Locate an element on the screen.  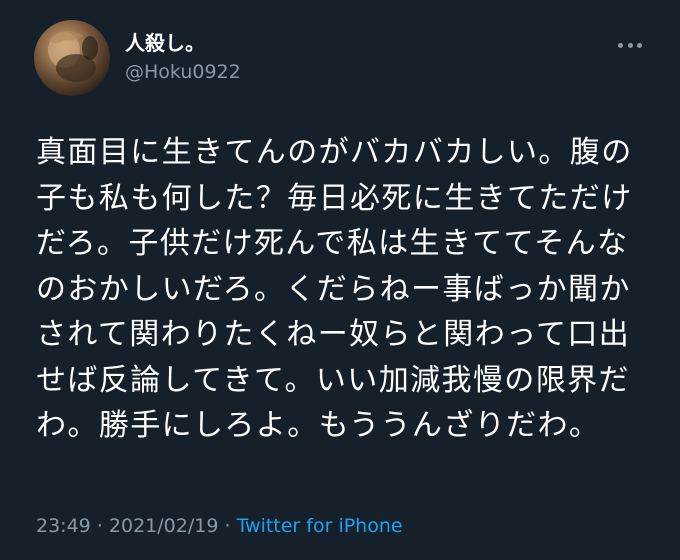
tweet-meta: 23:49 · 2021/02/19 · Twitter for iPhone is located at coordinates (219, 526).